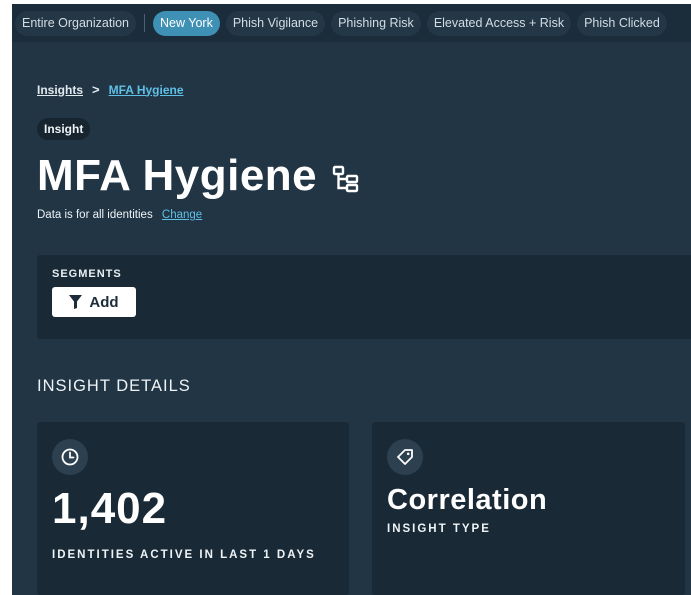 The height and width of the screenshot is (595, 691). I want to click on breadcrumb: Insights > MFA Hygiene, so click(110, 89).